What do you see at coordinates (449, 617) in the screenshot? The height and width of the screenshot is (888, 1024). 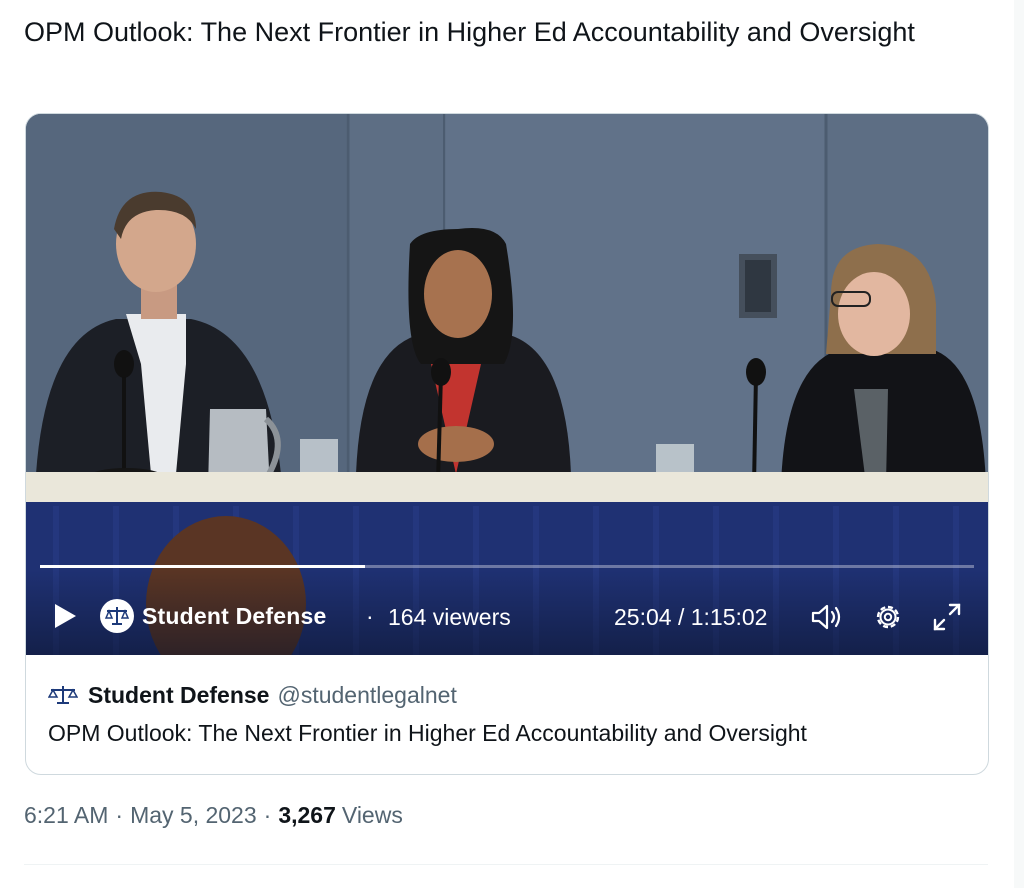 I see `viewer-count: 164 viewers` at bounding box center [449, 617].